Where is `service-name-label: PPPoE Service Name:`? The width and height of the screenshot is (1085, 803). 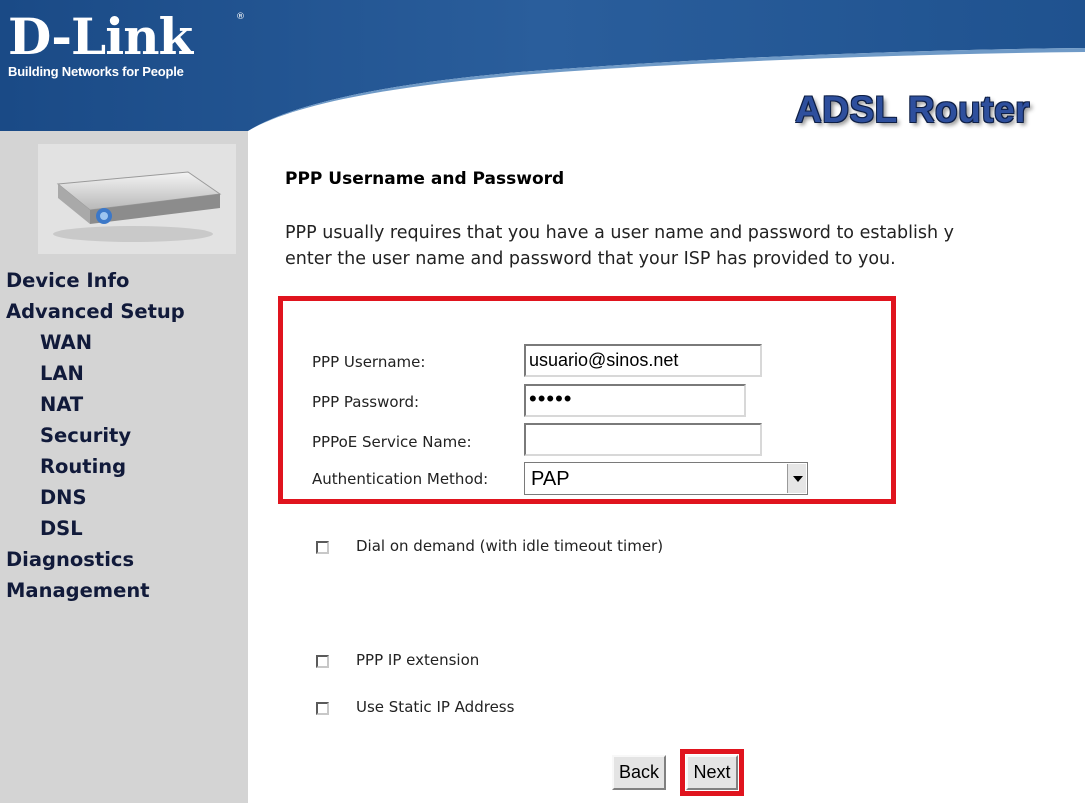 service-name-label: PPPoE Service Name: is located at coordinates (392, 442).